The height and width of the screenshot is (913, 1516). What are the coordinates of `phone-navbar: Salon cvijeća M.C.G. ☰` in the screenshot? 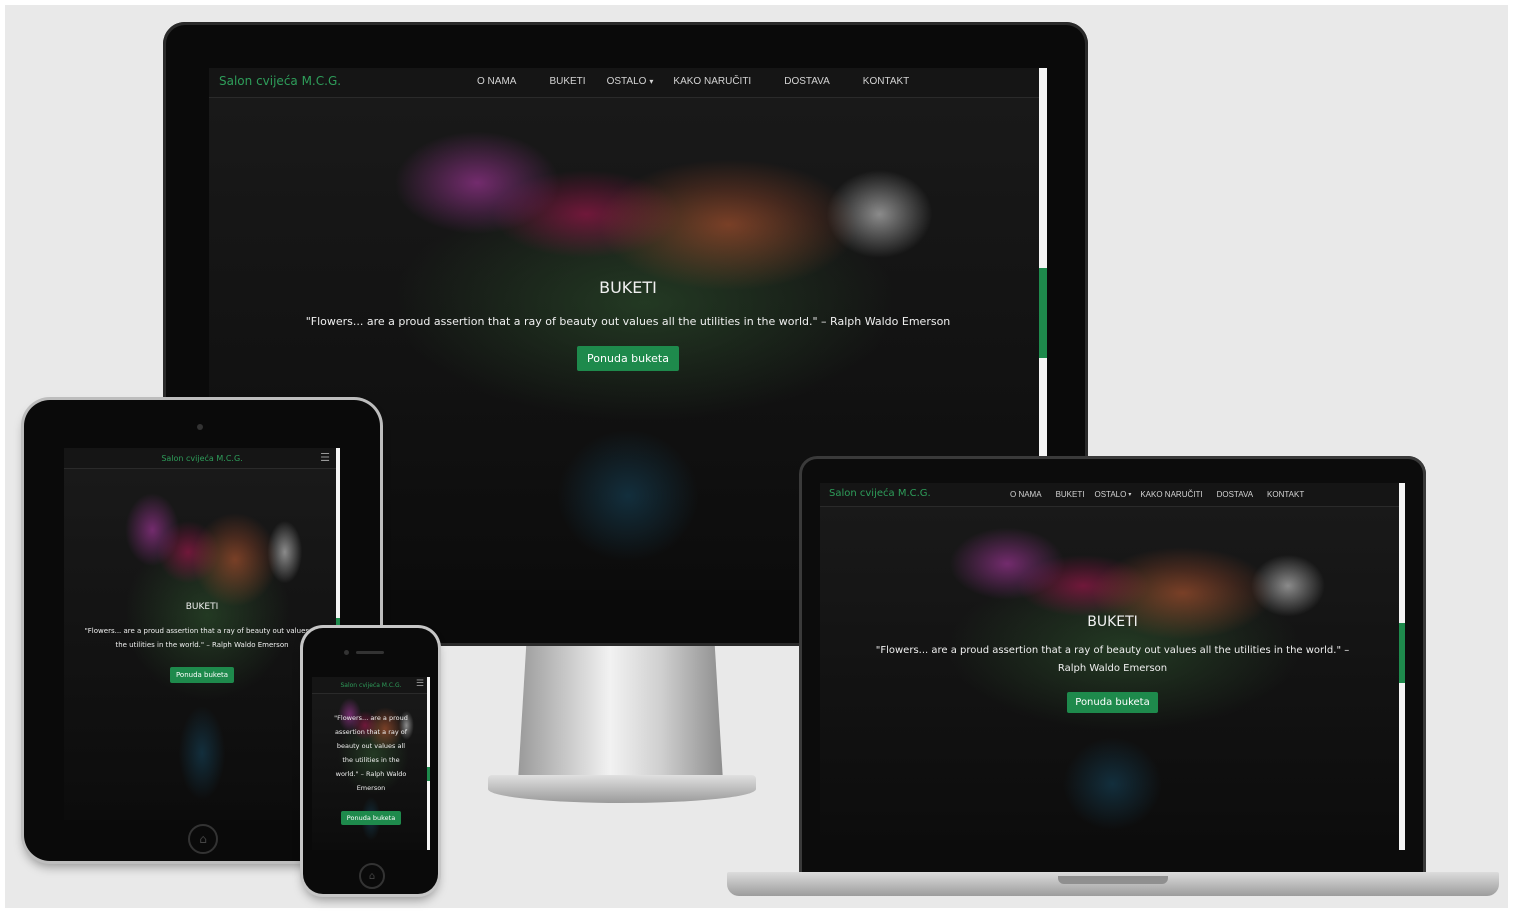 It's located at (371, 685).